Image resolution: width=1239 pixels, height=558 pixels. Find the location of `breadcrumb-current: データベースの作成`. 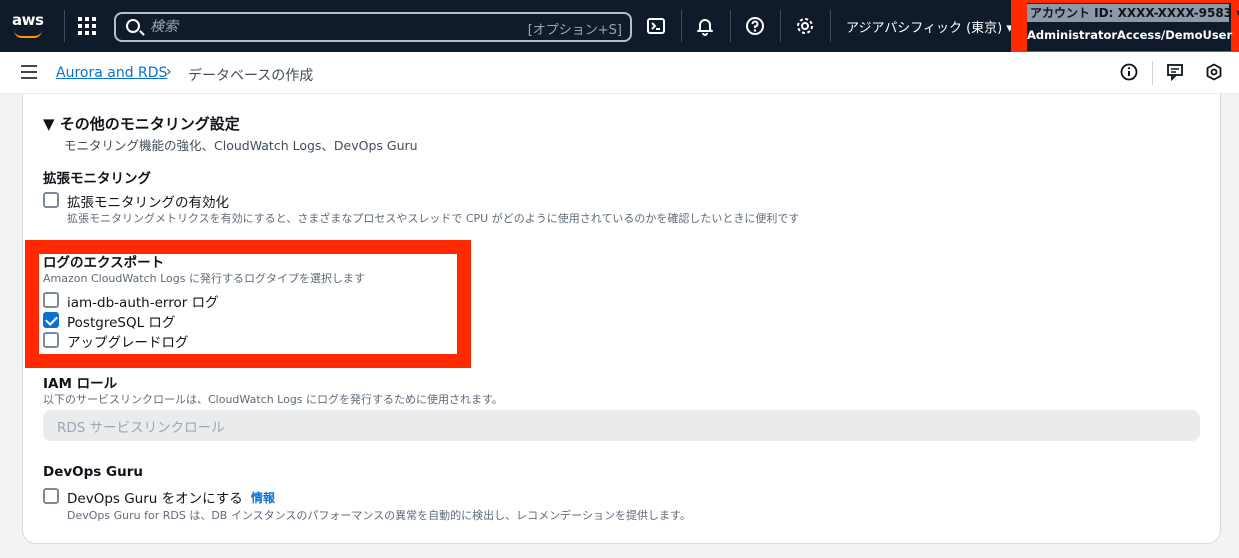

breadcrumb-current: データベースの作成 is located at coordinates (251, 76).